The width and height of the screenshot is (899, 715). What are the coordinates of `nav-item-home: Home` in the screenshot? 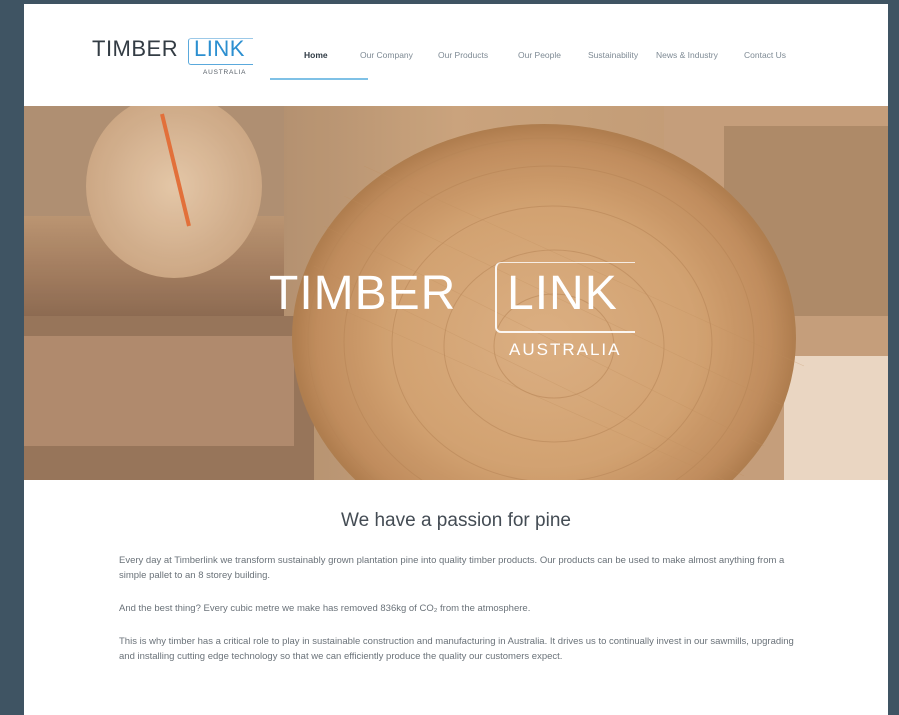 It's located at (316, 55).